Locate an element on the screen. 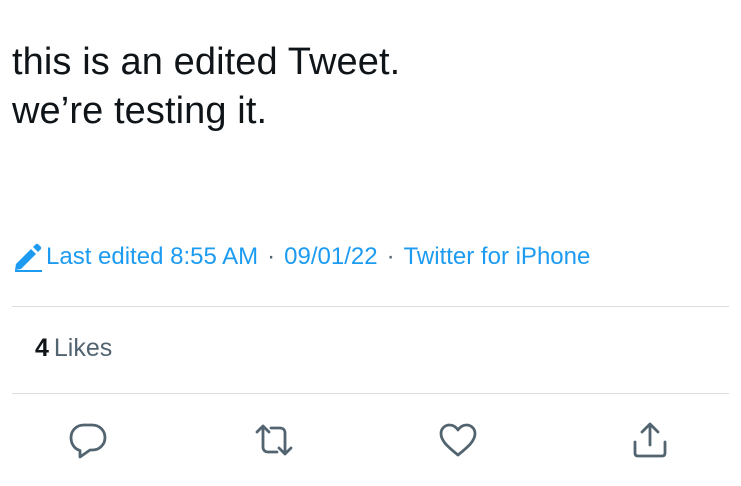 Image resolution: width=741 pixels, height=486 pixels. like-button is located at coordinates (458, 442).